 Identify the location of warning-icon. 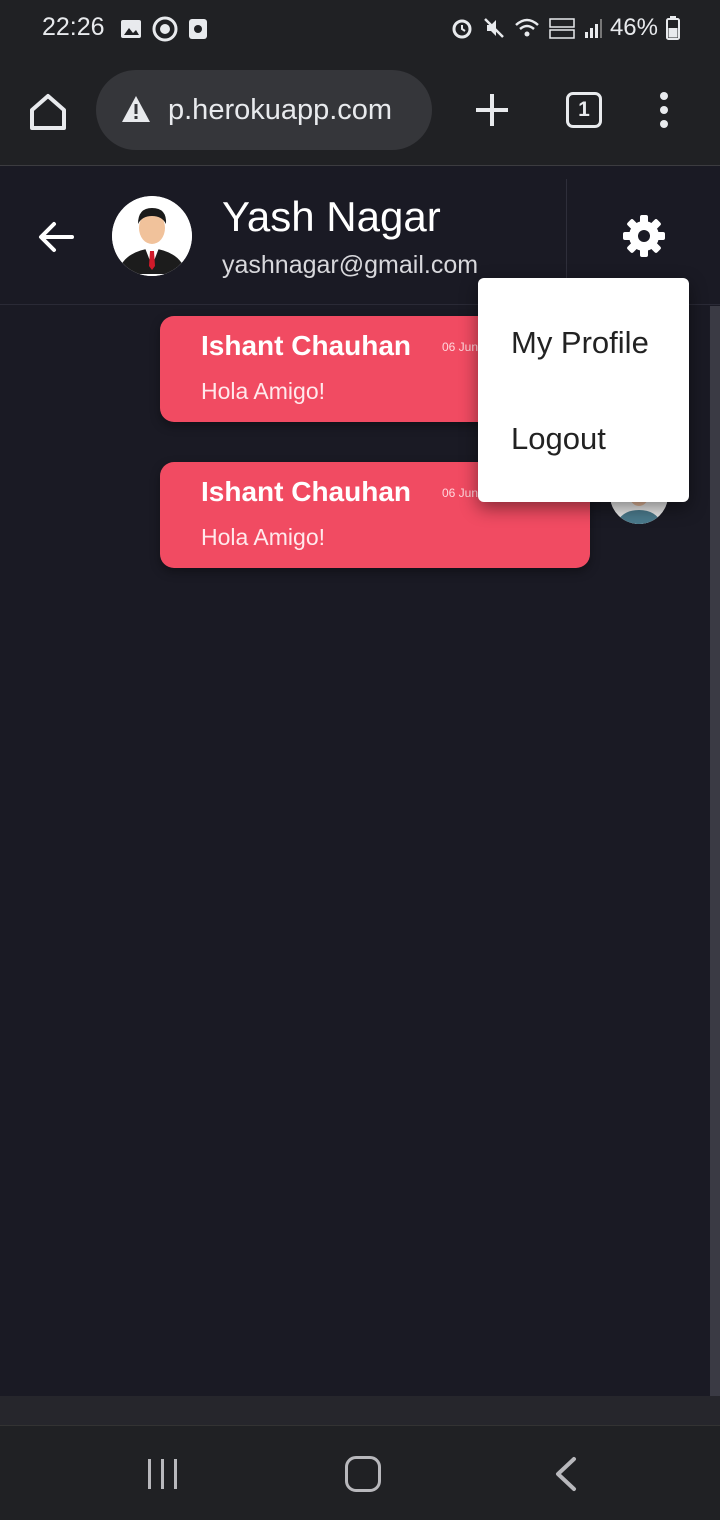
(136, 109).